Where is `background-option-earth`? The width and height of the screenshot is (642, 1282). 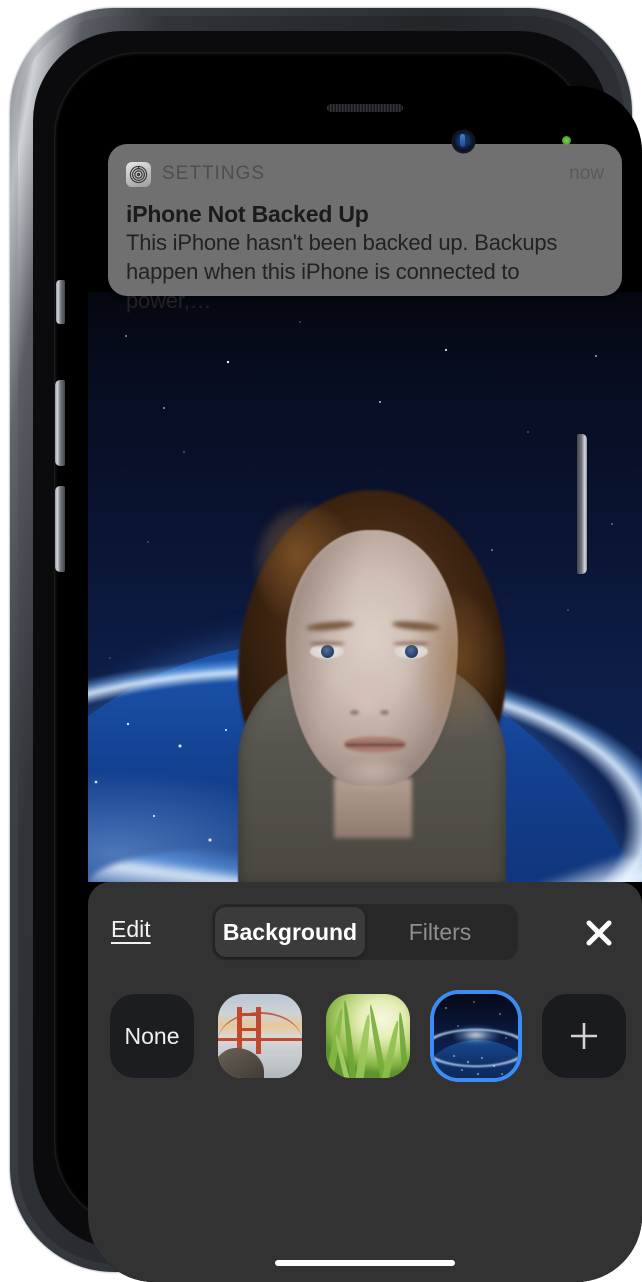 background-option-earth is located at coordinates (476, 1036).